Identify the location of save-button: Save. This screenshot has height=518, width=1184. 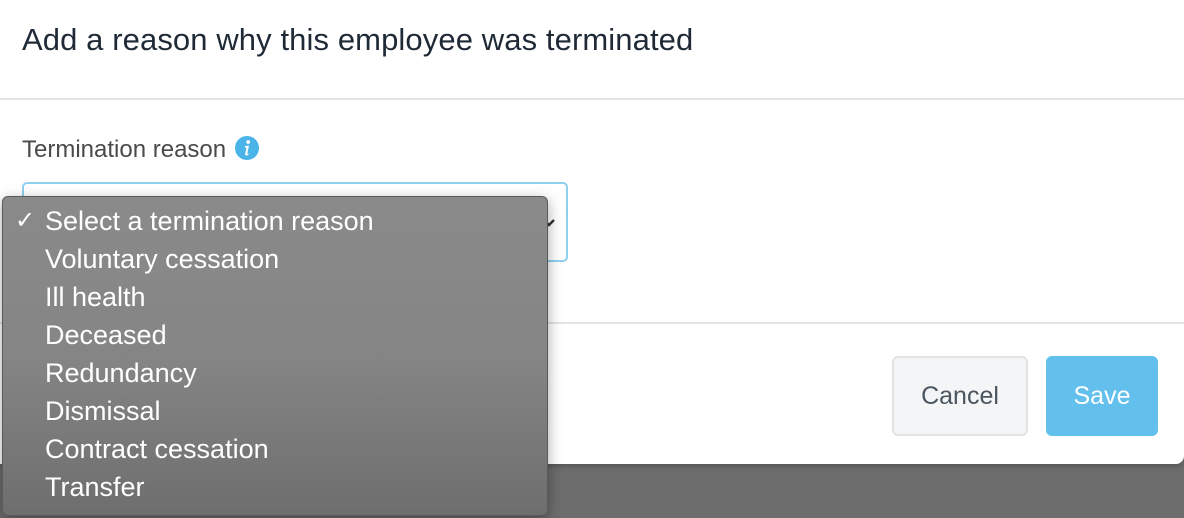
(1102, 396).